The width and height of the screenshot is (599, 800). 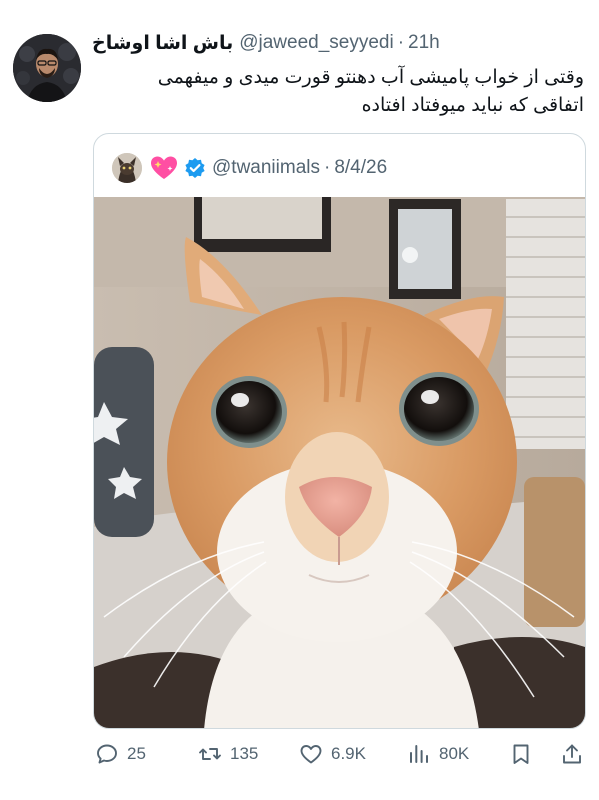 What do you see at coordinates (244, 753) in the screenshot?
I see `retweet-count: 135` at bounding box center [244, 753].